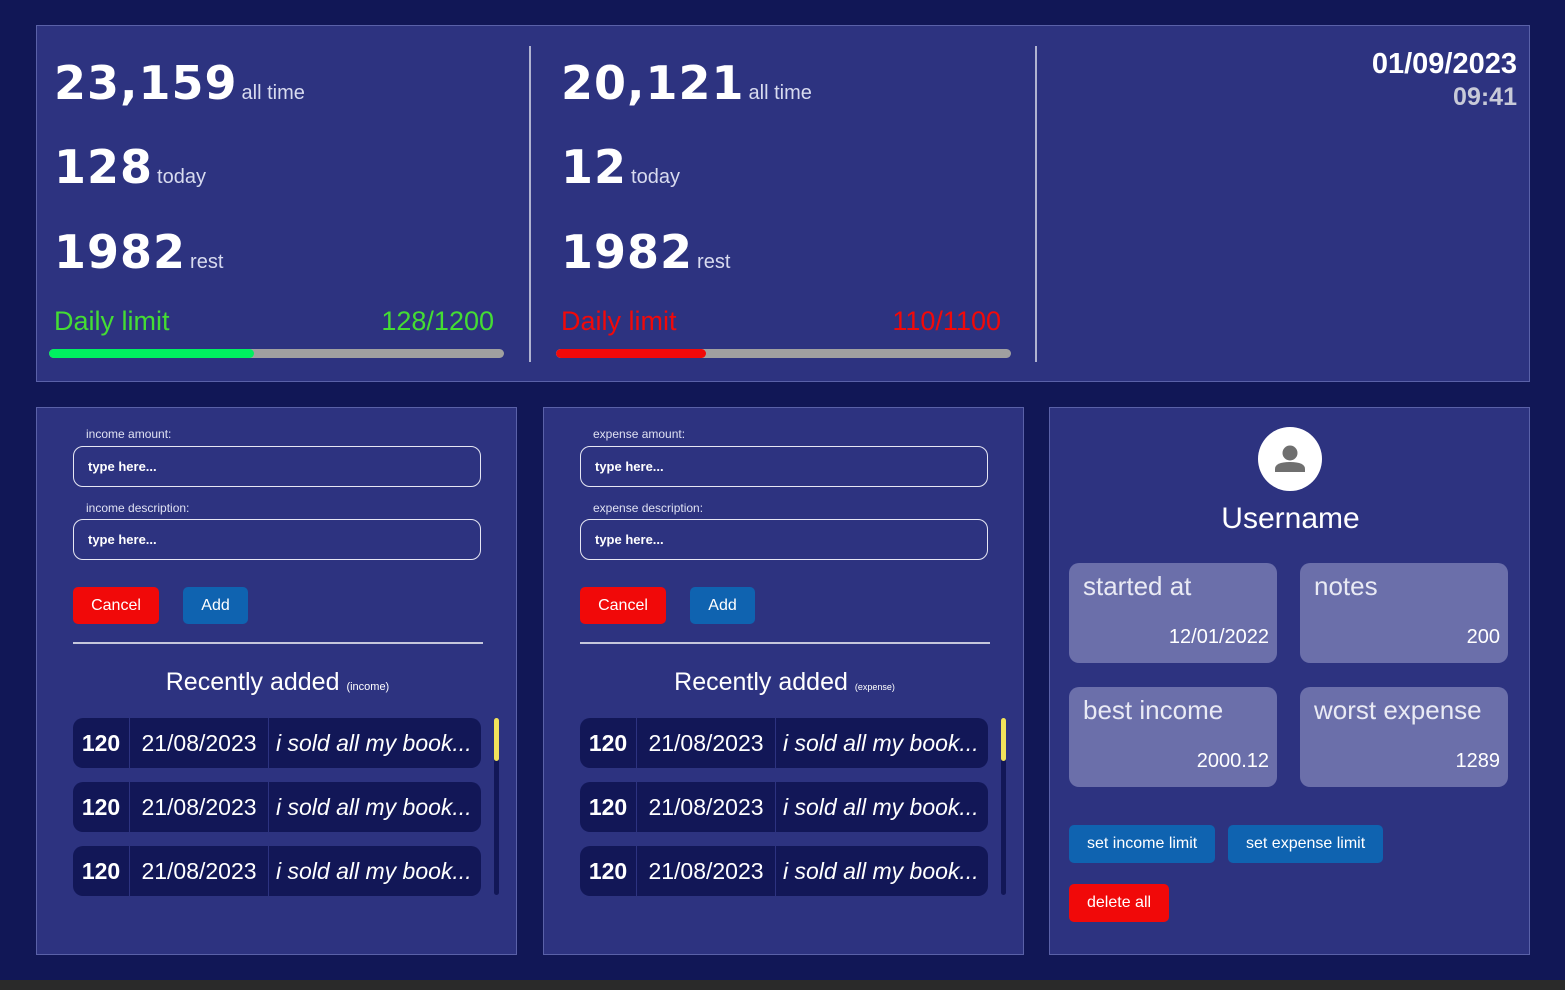 This screenshot has height=990, width=1565. I want to click on expense-all-time: 20,121 all time, so click(686, 83).